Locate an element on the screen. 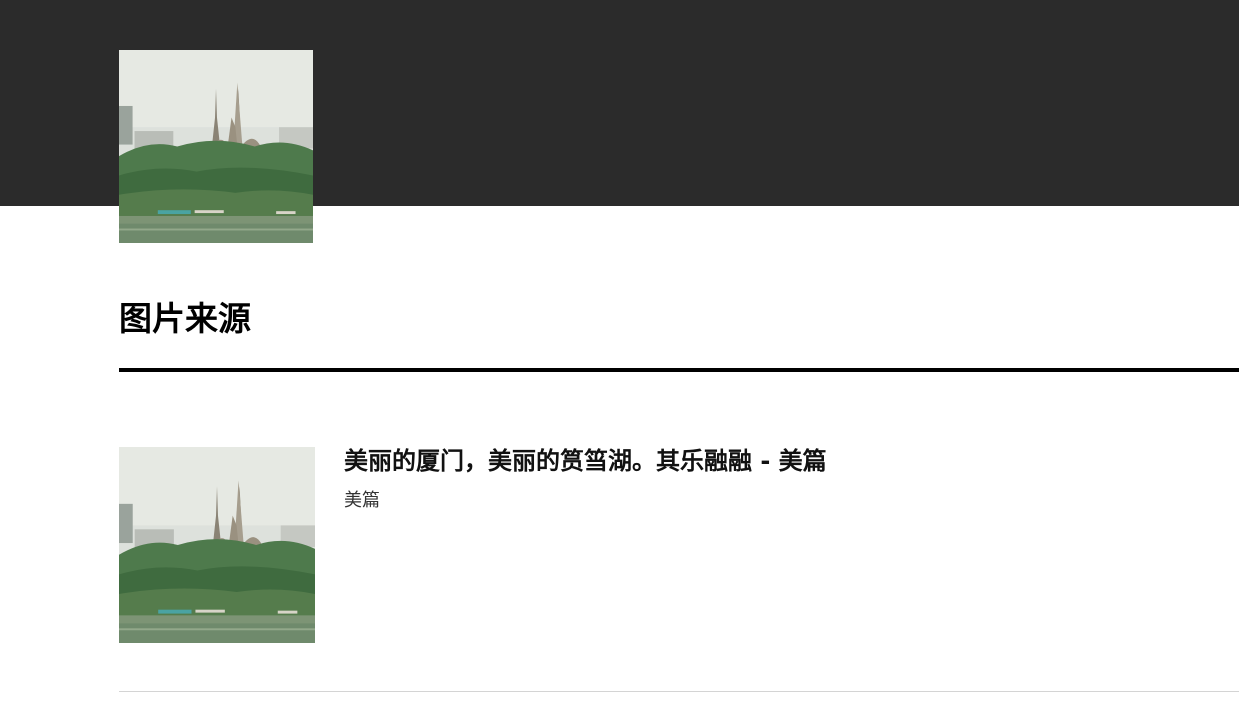  section-title: 图片来源 is located at coordinates (185, 318).